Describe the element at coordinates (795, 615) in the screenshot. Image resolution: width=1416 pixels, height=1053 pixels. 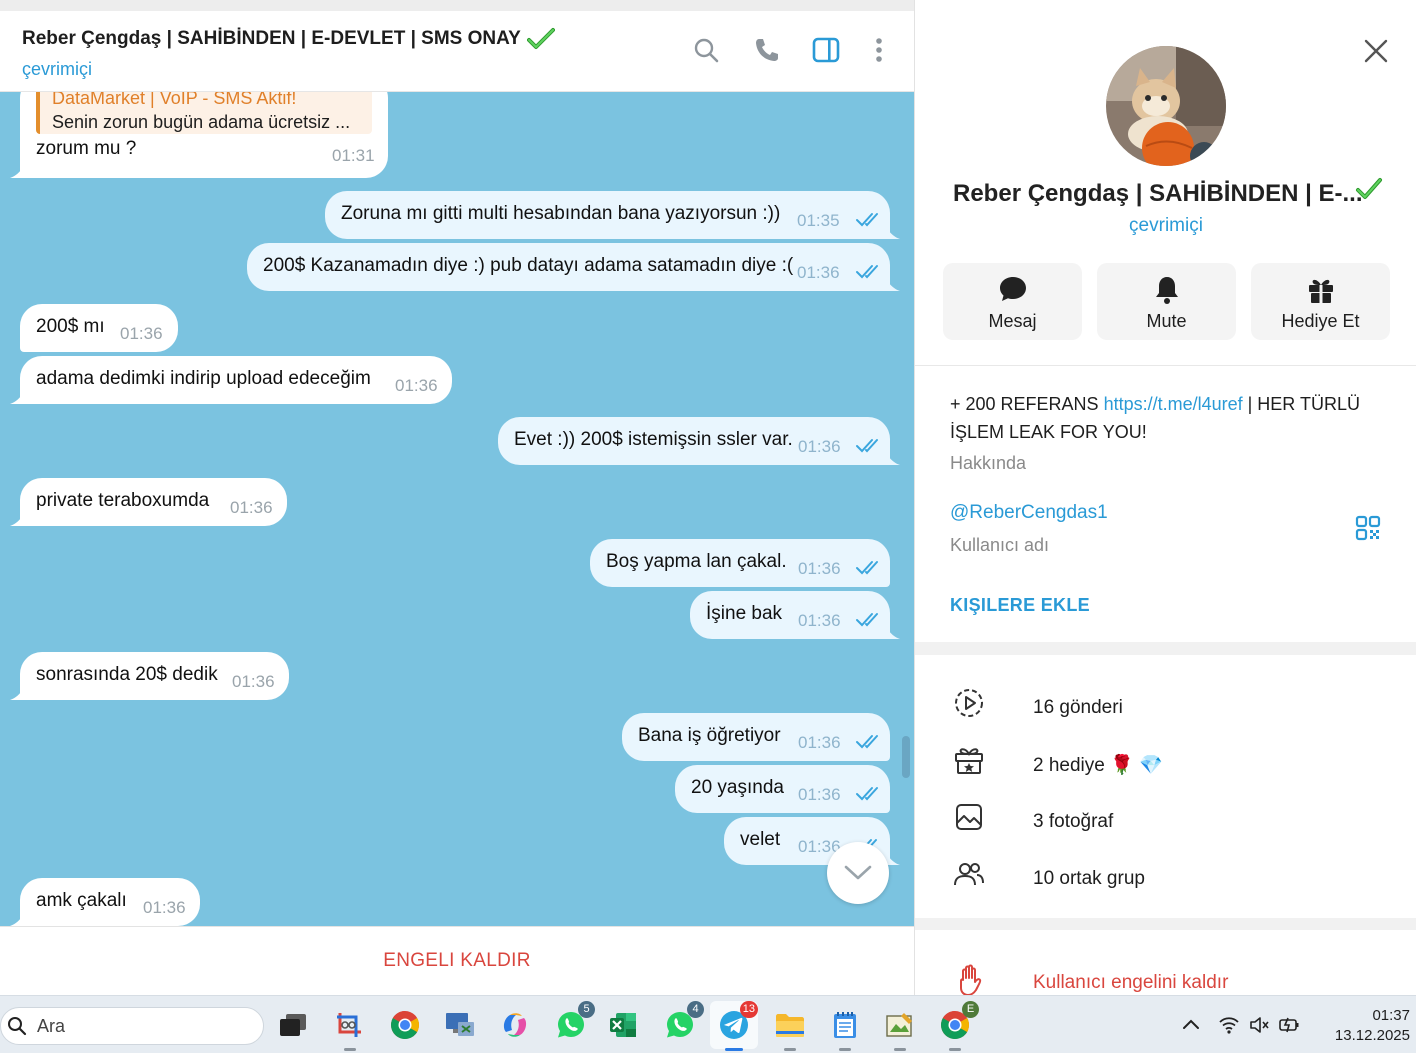
I see `message-bubble: İşine bak 01:36` at that location.